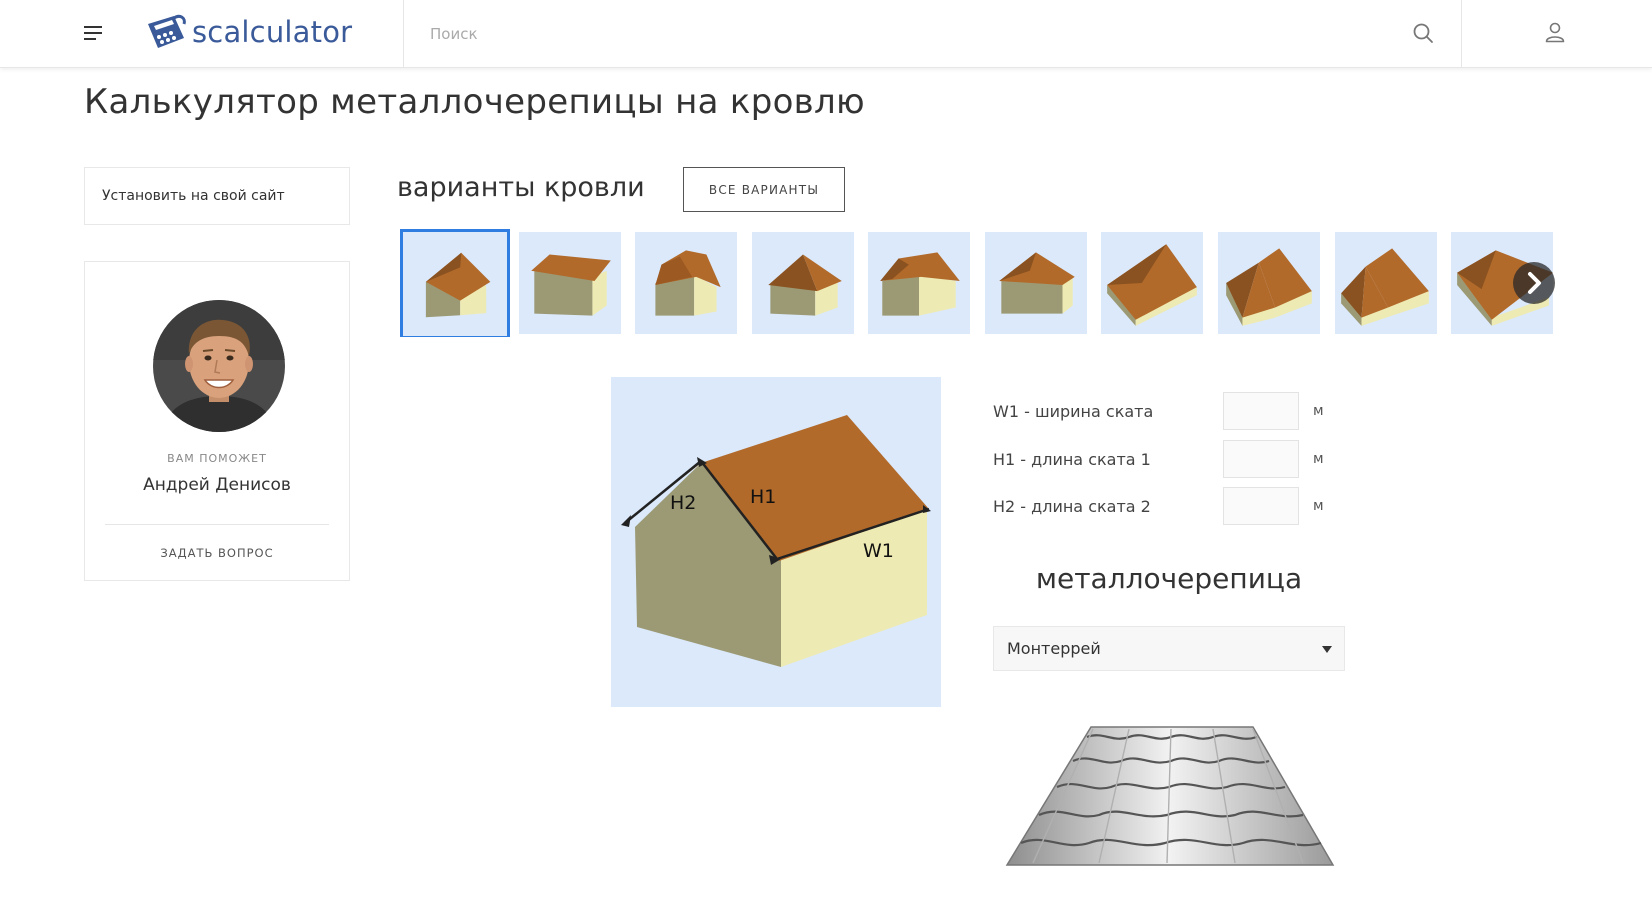 This screenshot has height=914, width=1652. I want to click on logo: scalculator, so click(248, 32).